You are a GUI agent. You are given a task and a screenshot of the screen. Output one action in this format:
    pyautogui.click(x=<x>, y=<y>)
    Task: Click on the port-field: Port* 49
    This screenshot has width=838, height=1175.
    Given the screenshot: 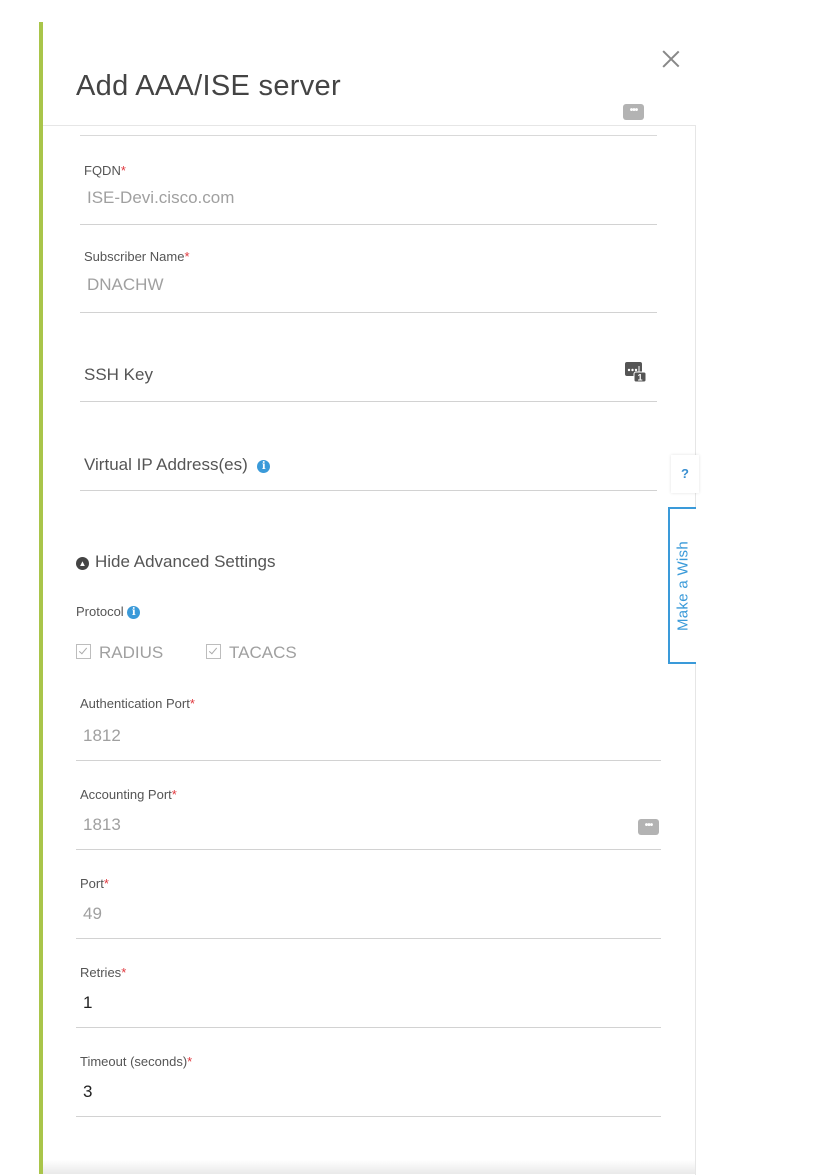 What is the action you would take?
    pyautogui.click(x=368, y=902)
    